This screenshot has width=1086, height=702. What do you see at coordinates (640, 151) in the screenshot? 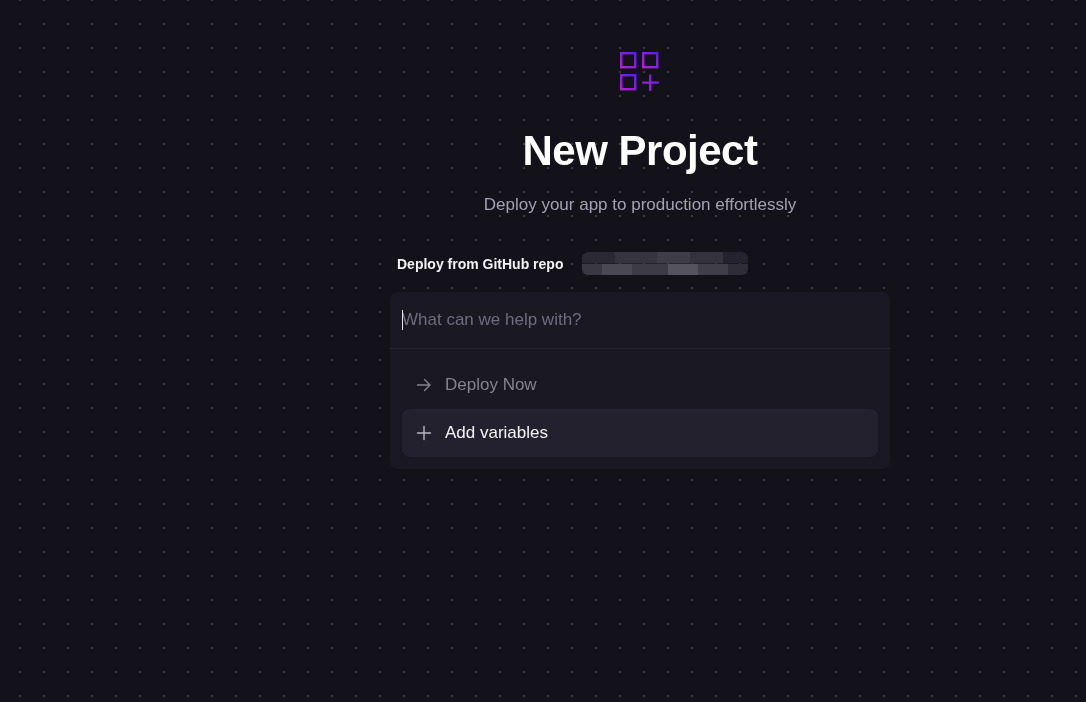
I see `page-title: New Project` at bounding box center [640, 151].